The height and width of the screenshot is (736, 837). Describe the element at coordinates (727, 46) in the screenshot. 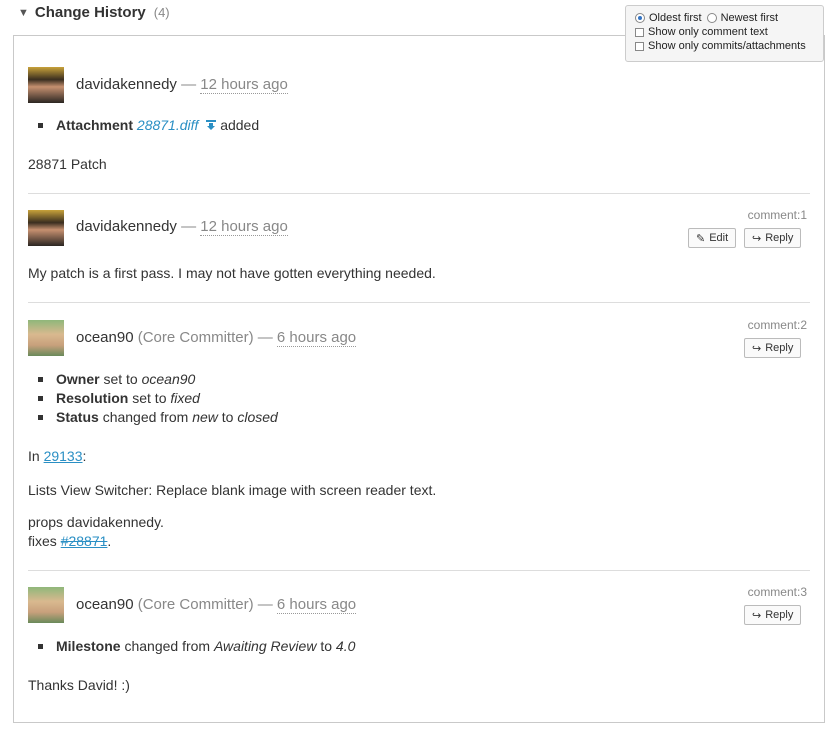

I see `commits-only-label: Show only commits/attachments` at that location.